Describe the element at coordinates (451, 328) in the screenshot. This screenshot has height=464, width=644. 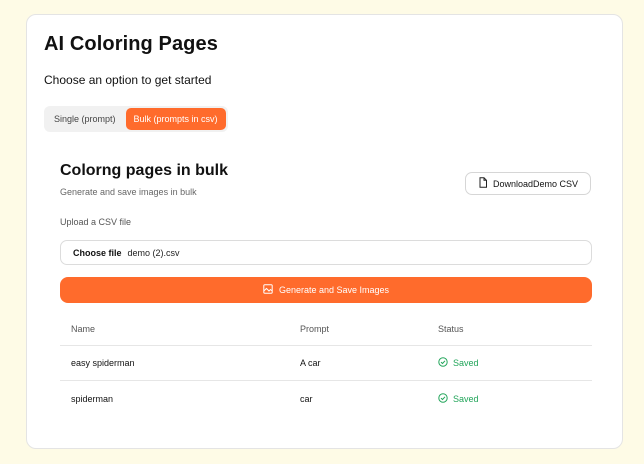
I see `header-status: Status` at that location.